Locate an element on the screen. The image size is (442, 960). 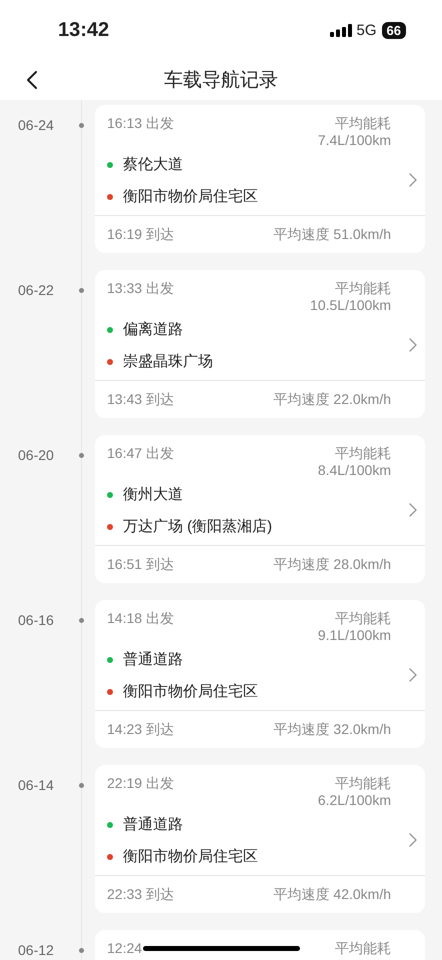
trip-date: 06-14 is located at coordinates (36, 785).